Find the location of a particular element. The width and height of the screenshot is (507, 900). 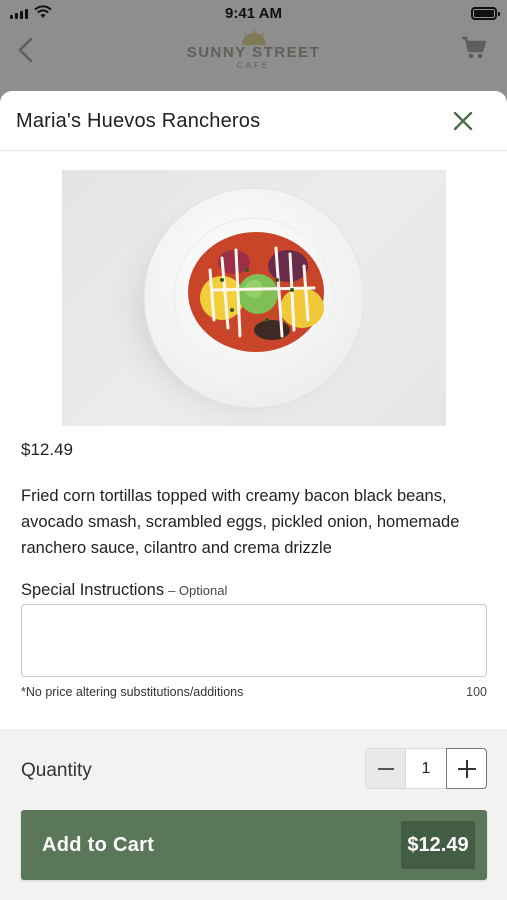

sheet-header: Maria's Huevos Rancheros is located at coordinates (253, 121).